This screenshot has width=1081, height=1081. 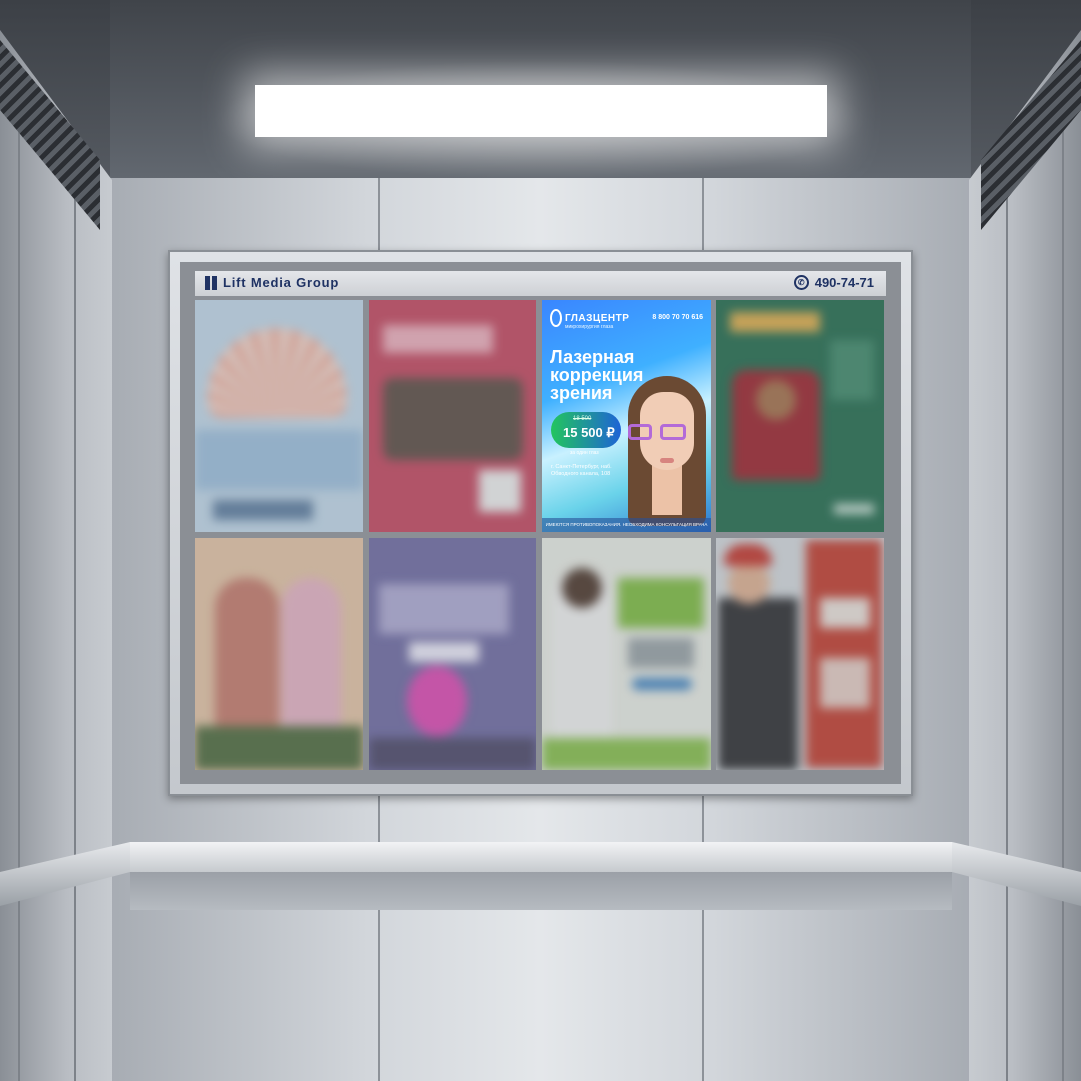 I want to click on ceiling-light, so click(x=541, y=111).